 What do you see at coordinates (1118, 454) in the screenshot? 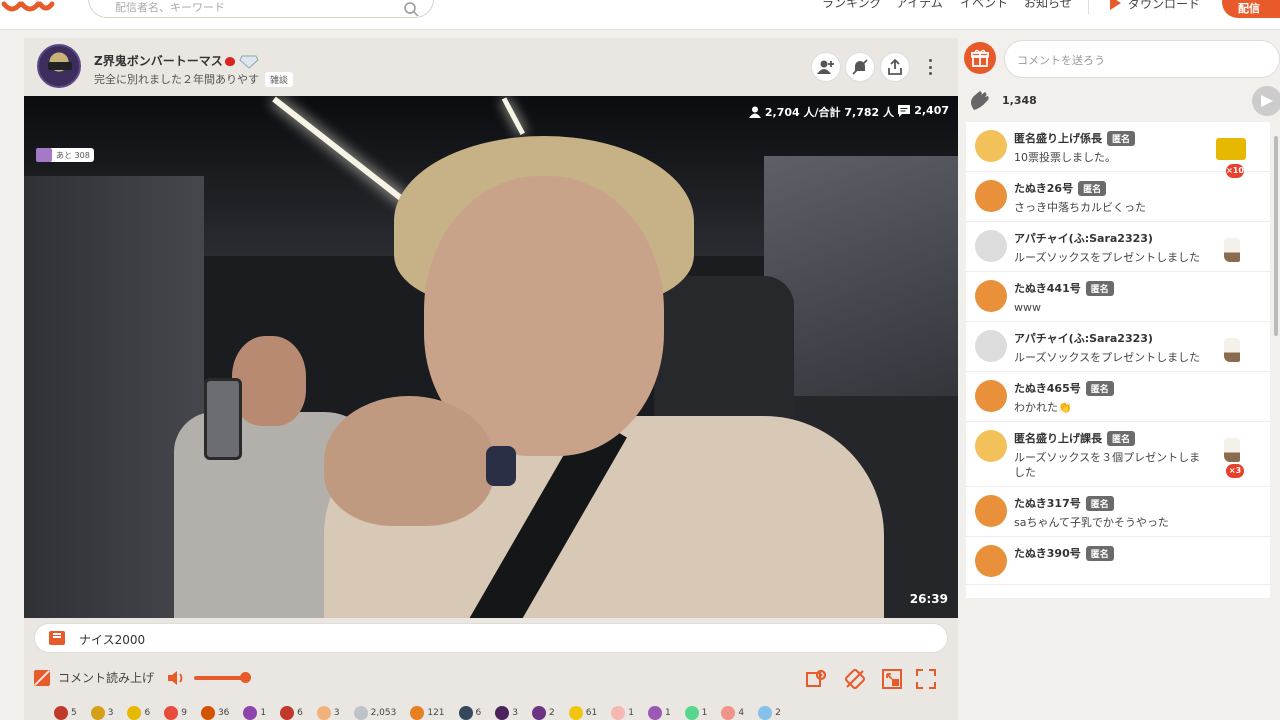
I see `chat-message: 匿名盛り上げ課長 匿名 ルーズソックスを３個プレゼントしました ×3` at bounding box center [1118, 454].